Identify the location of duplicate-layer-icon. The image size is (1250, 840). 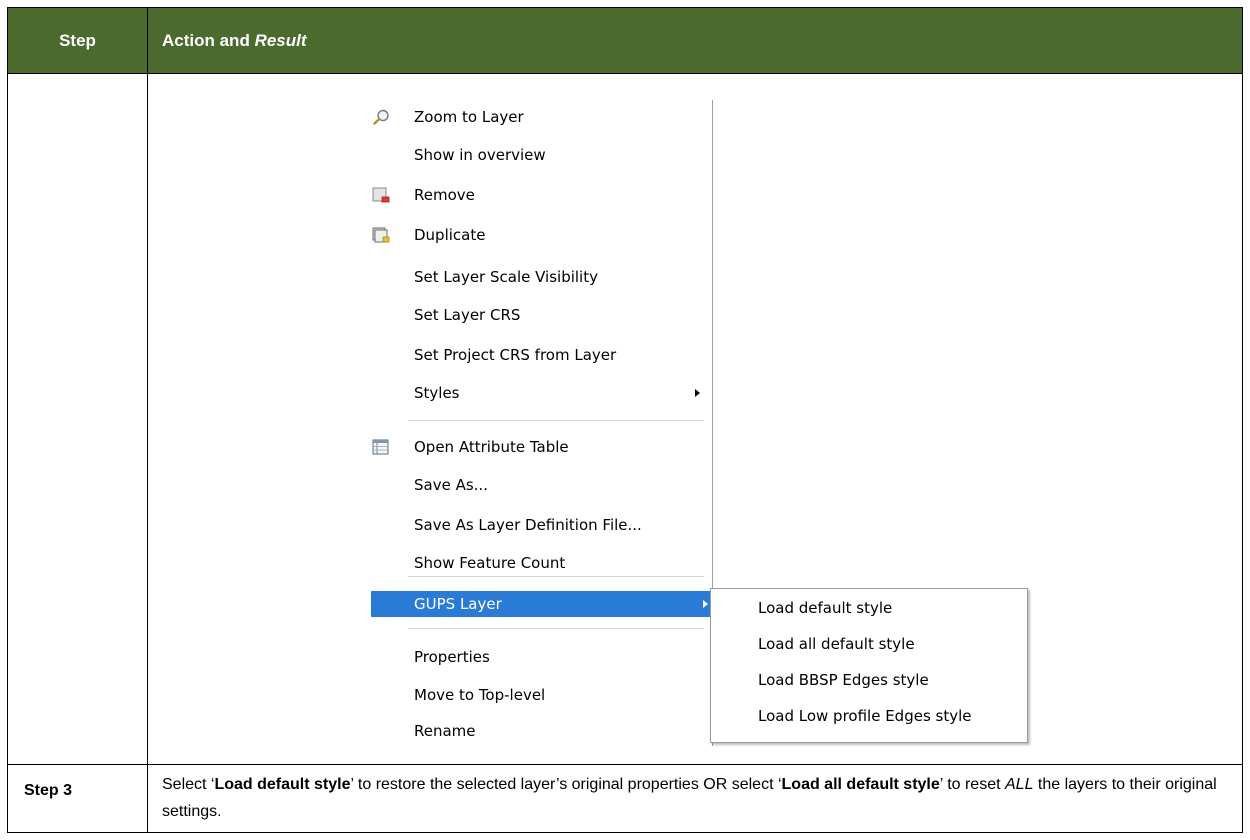
(381, 235).